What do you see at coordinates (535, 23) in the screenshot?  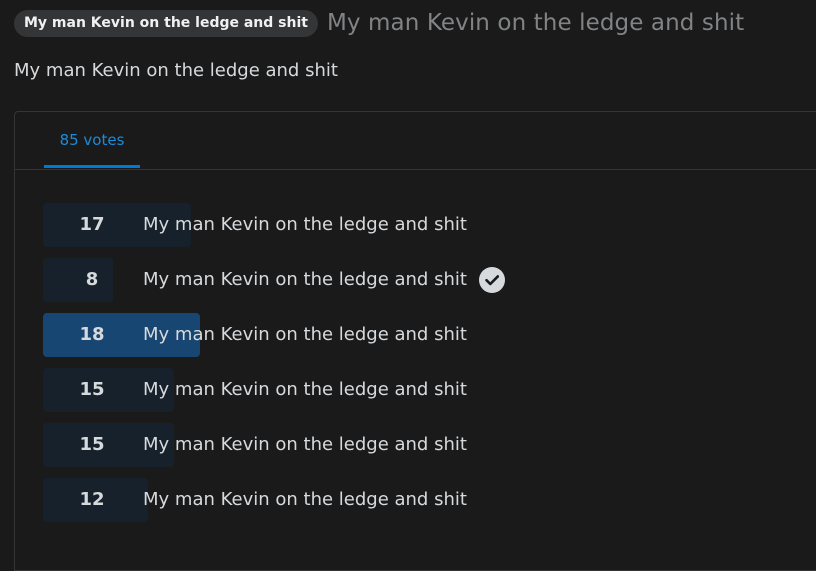 I see `post-title: My man Kevin on the ledge and shit` at bounding box center [535, 23].